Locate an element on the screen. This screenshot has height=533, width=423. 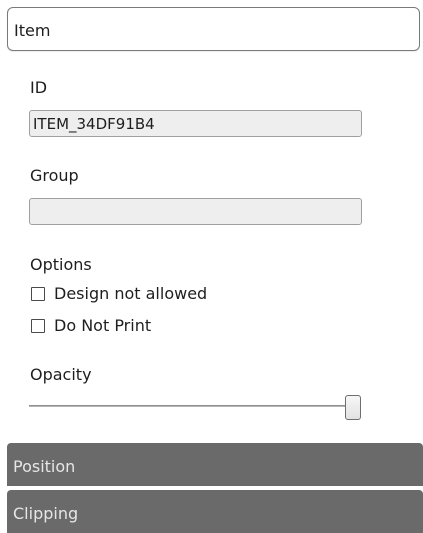
options-label: Options is located at coordinates (61, 264).